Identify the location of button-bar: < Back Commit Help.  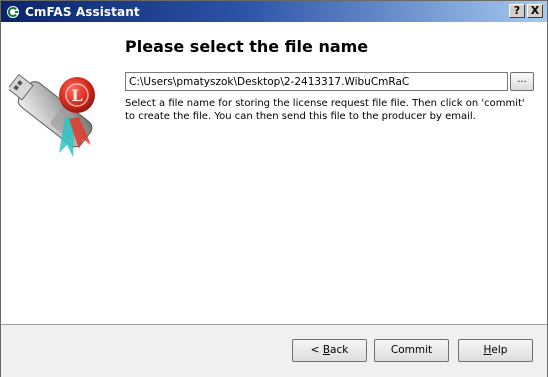
(274, 350).